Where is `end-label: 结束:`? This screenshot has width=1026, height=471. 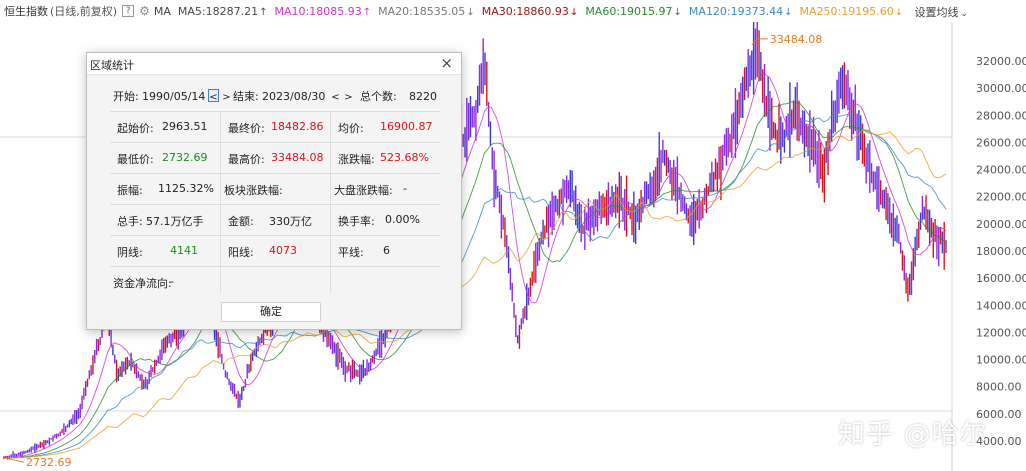 end-label: 结束: is located at coordinates (246, 96).